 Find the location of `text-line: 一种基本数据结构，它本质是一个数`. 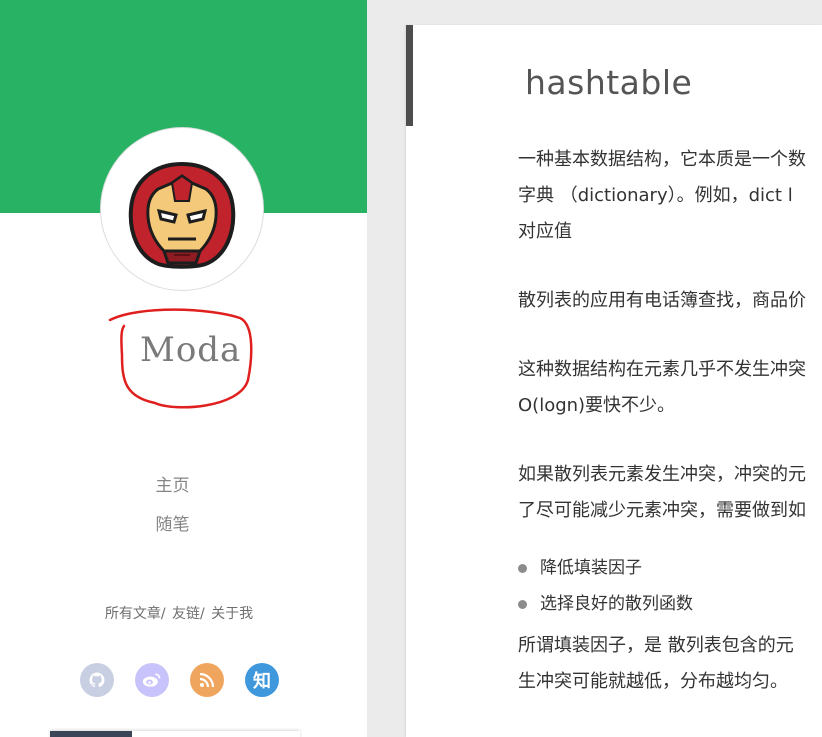

text-line: 一种基本数据结构，它本质是一个数 is located at coordinates (662, 159).